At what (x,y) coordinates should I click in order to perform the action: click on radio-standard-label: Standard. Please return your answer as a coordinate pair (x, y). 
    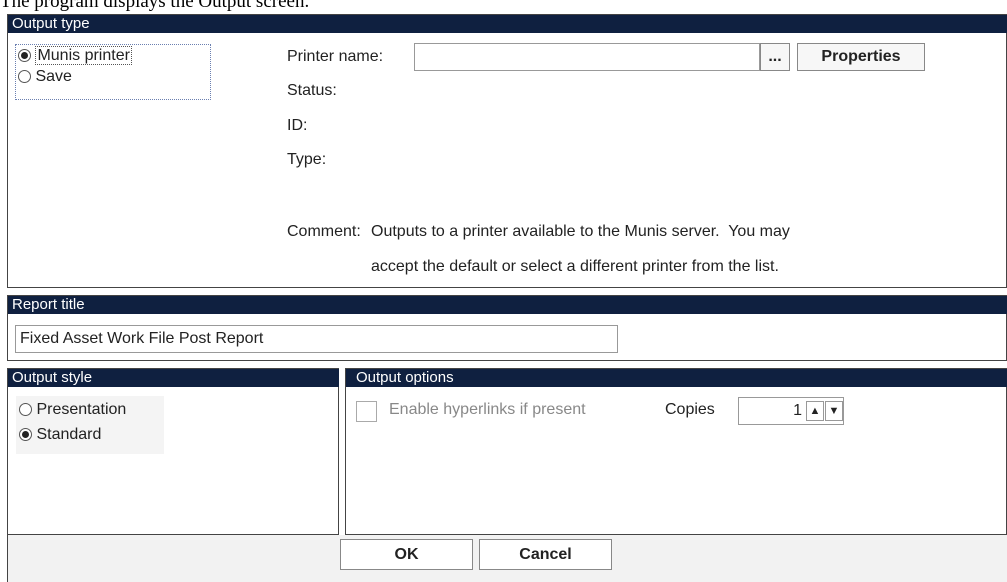
    Looking at the image, I should click on (69, 434).